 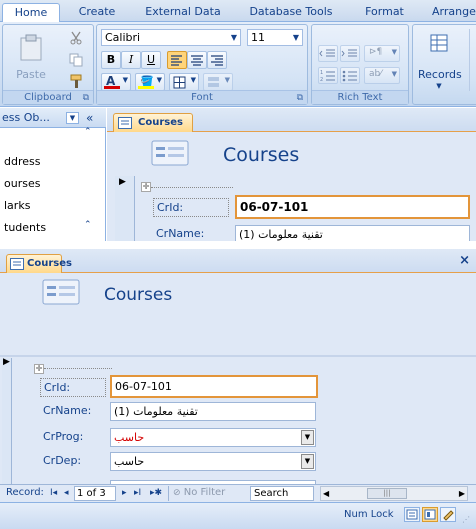 I want to click on tab-create: Create, so click(x=97, y=12).